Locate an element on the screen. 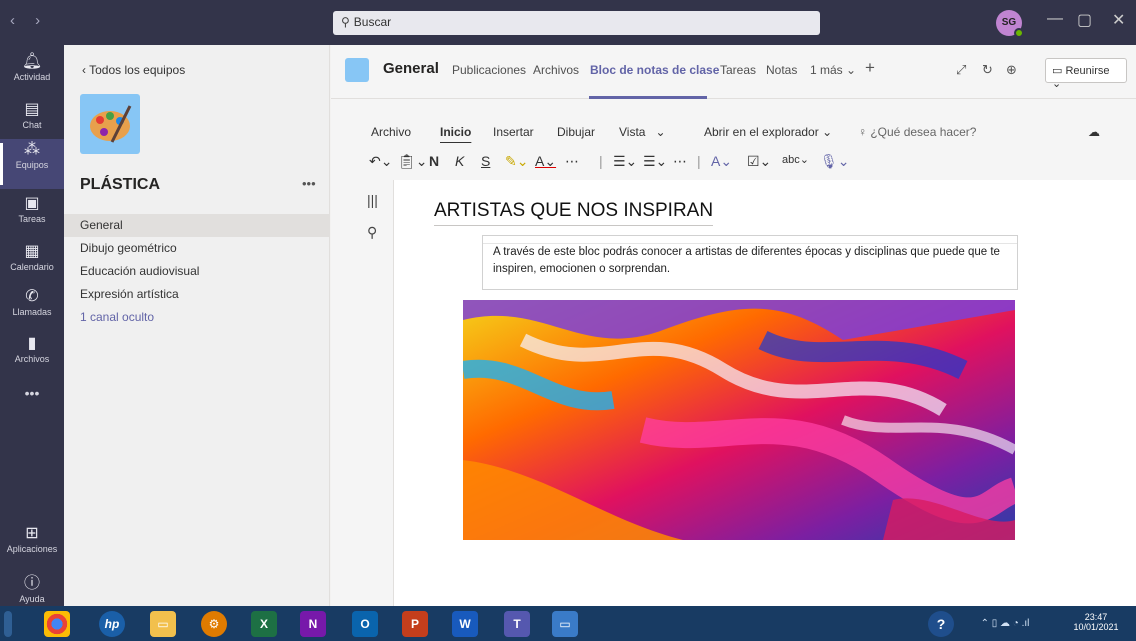 This screenshot has width=1136, height=641. calendar-icon: ▦ is located at coordinates (32, 251).